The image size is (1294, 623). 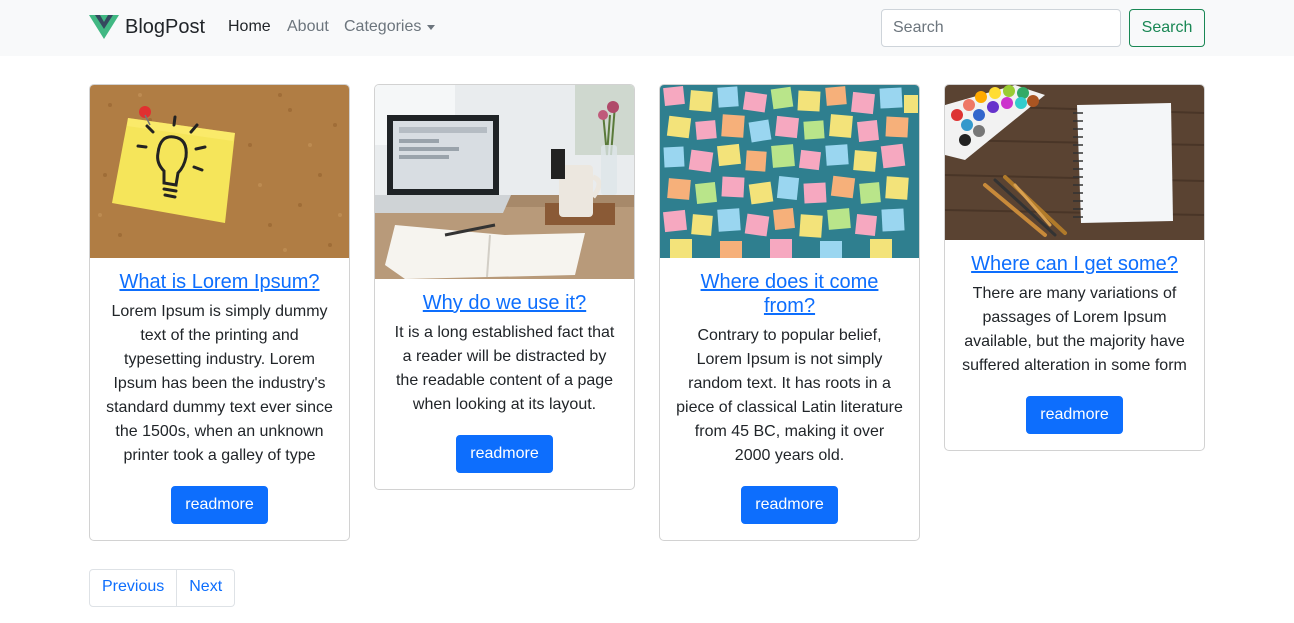 What do you see at coordinates (206, 588) in the screenshot?
I see `next-page-link: Next` at bounding box center [206, 588].